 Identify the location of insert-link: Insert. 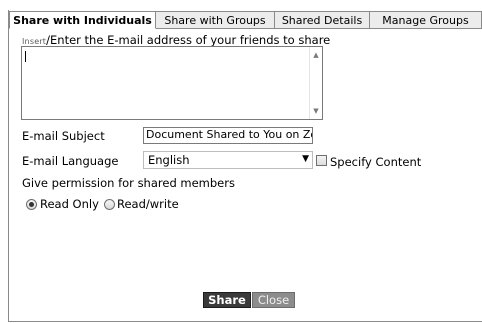
(34, 41).